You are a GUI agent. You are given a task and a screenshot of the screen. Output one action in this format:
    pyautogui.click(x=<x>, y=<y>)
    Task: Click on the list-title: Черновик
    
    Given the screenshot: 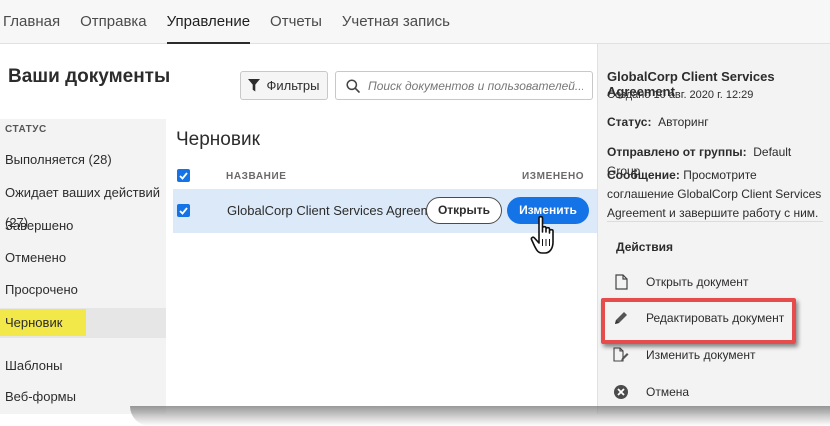 What is the action you would take?
    pyautogui.click(x=218, y=139)
    